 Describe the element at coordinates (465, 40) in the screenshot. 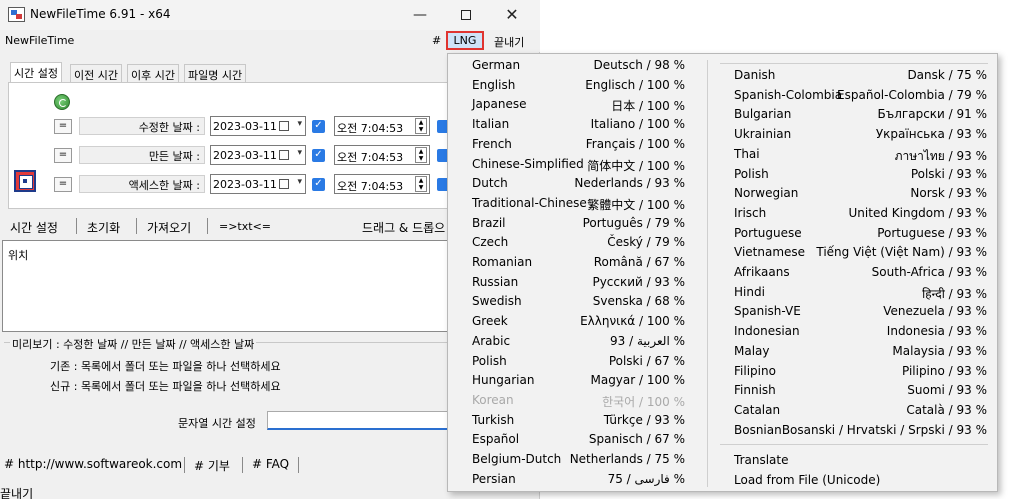

I see `menu-lng: LNG` at that location.